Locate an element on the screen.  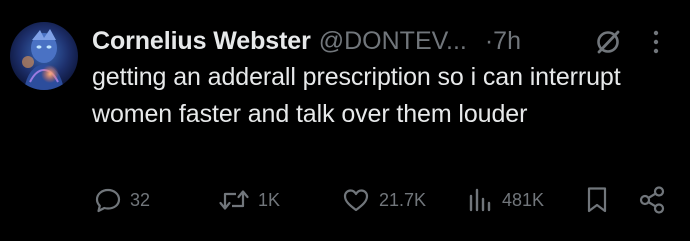
repost-icon is located at coordinates (234, 200).